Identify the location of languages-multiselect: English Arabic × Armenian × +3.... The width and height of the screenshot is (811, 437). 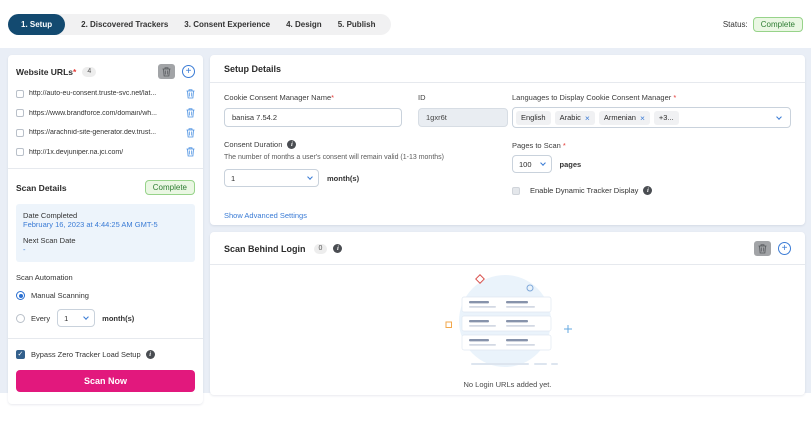
(651, 117).